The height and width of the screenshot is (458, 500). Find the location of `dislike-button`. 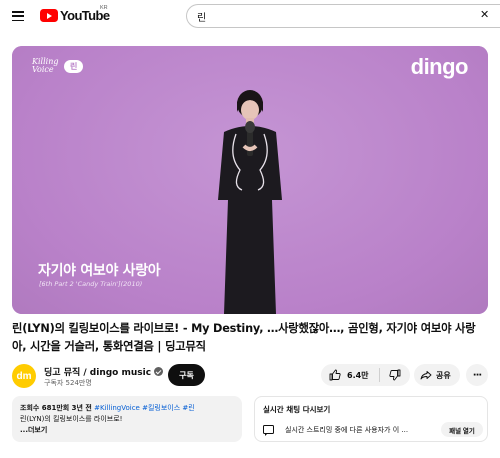

dislike-button is located at coordinates (395, 375).